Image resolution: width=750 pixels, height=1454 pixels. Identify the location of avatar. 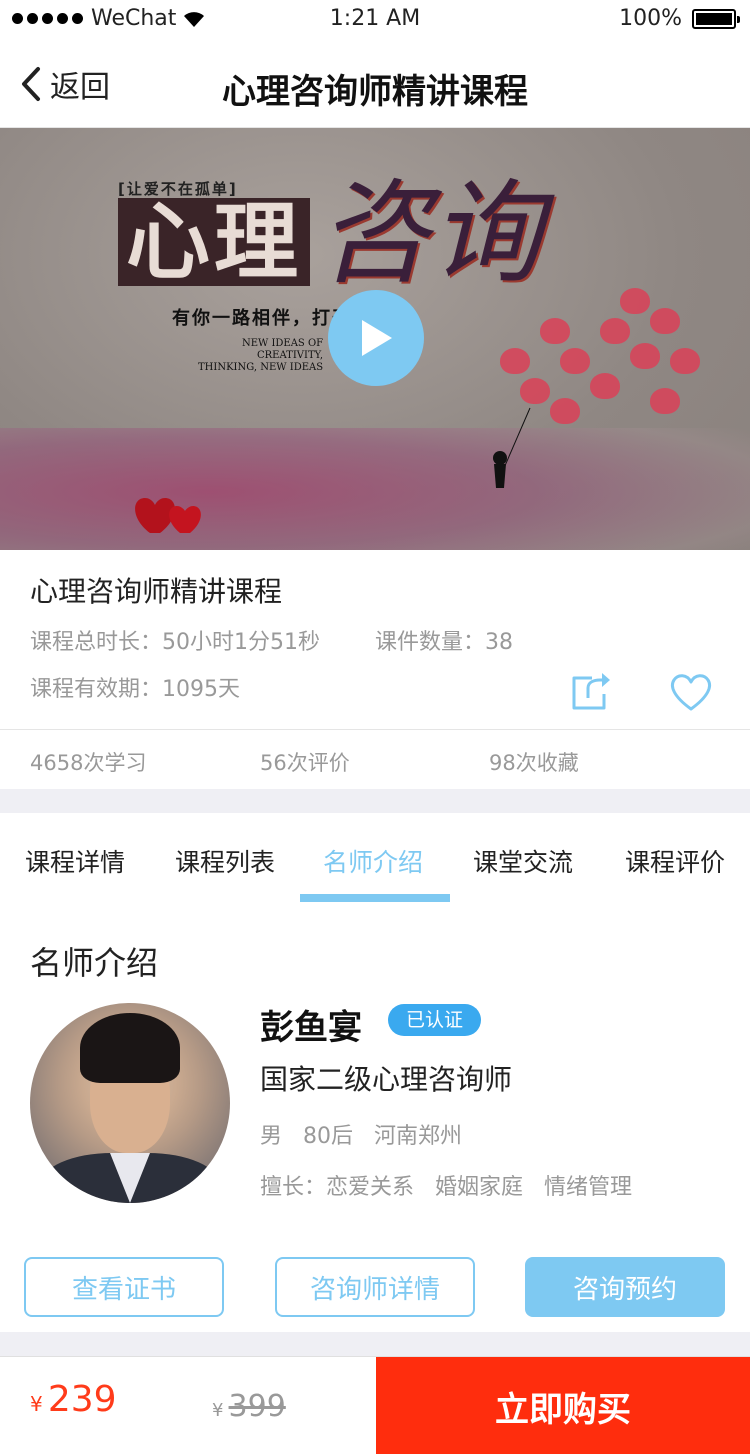
(130, 1103).